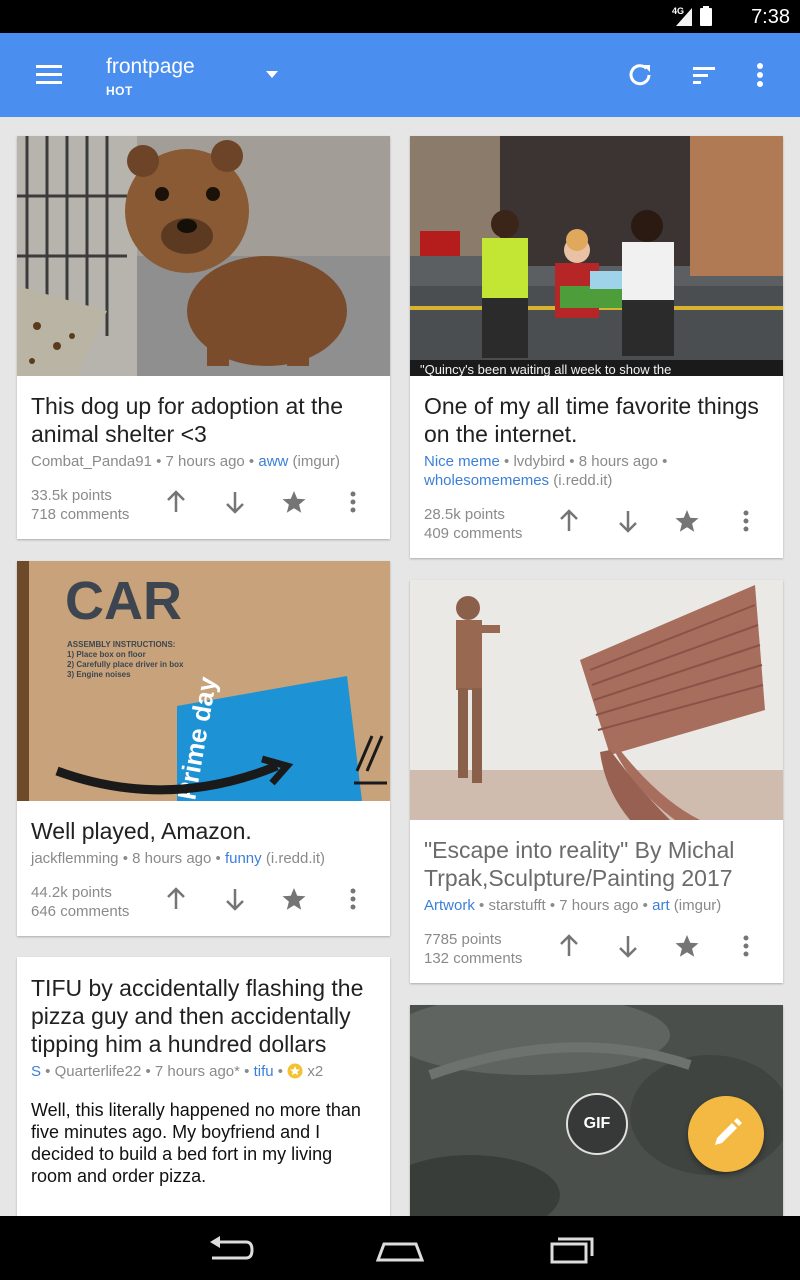 The width and height of the screenshot is (800, 1280). I want to click on app-bar: frontpage HOT, so click(400, 75).